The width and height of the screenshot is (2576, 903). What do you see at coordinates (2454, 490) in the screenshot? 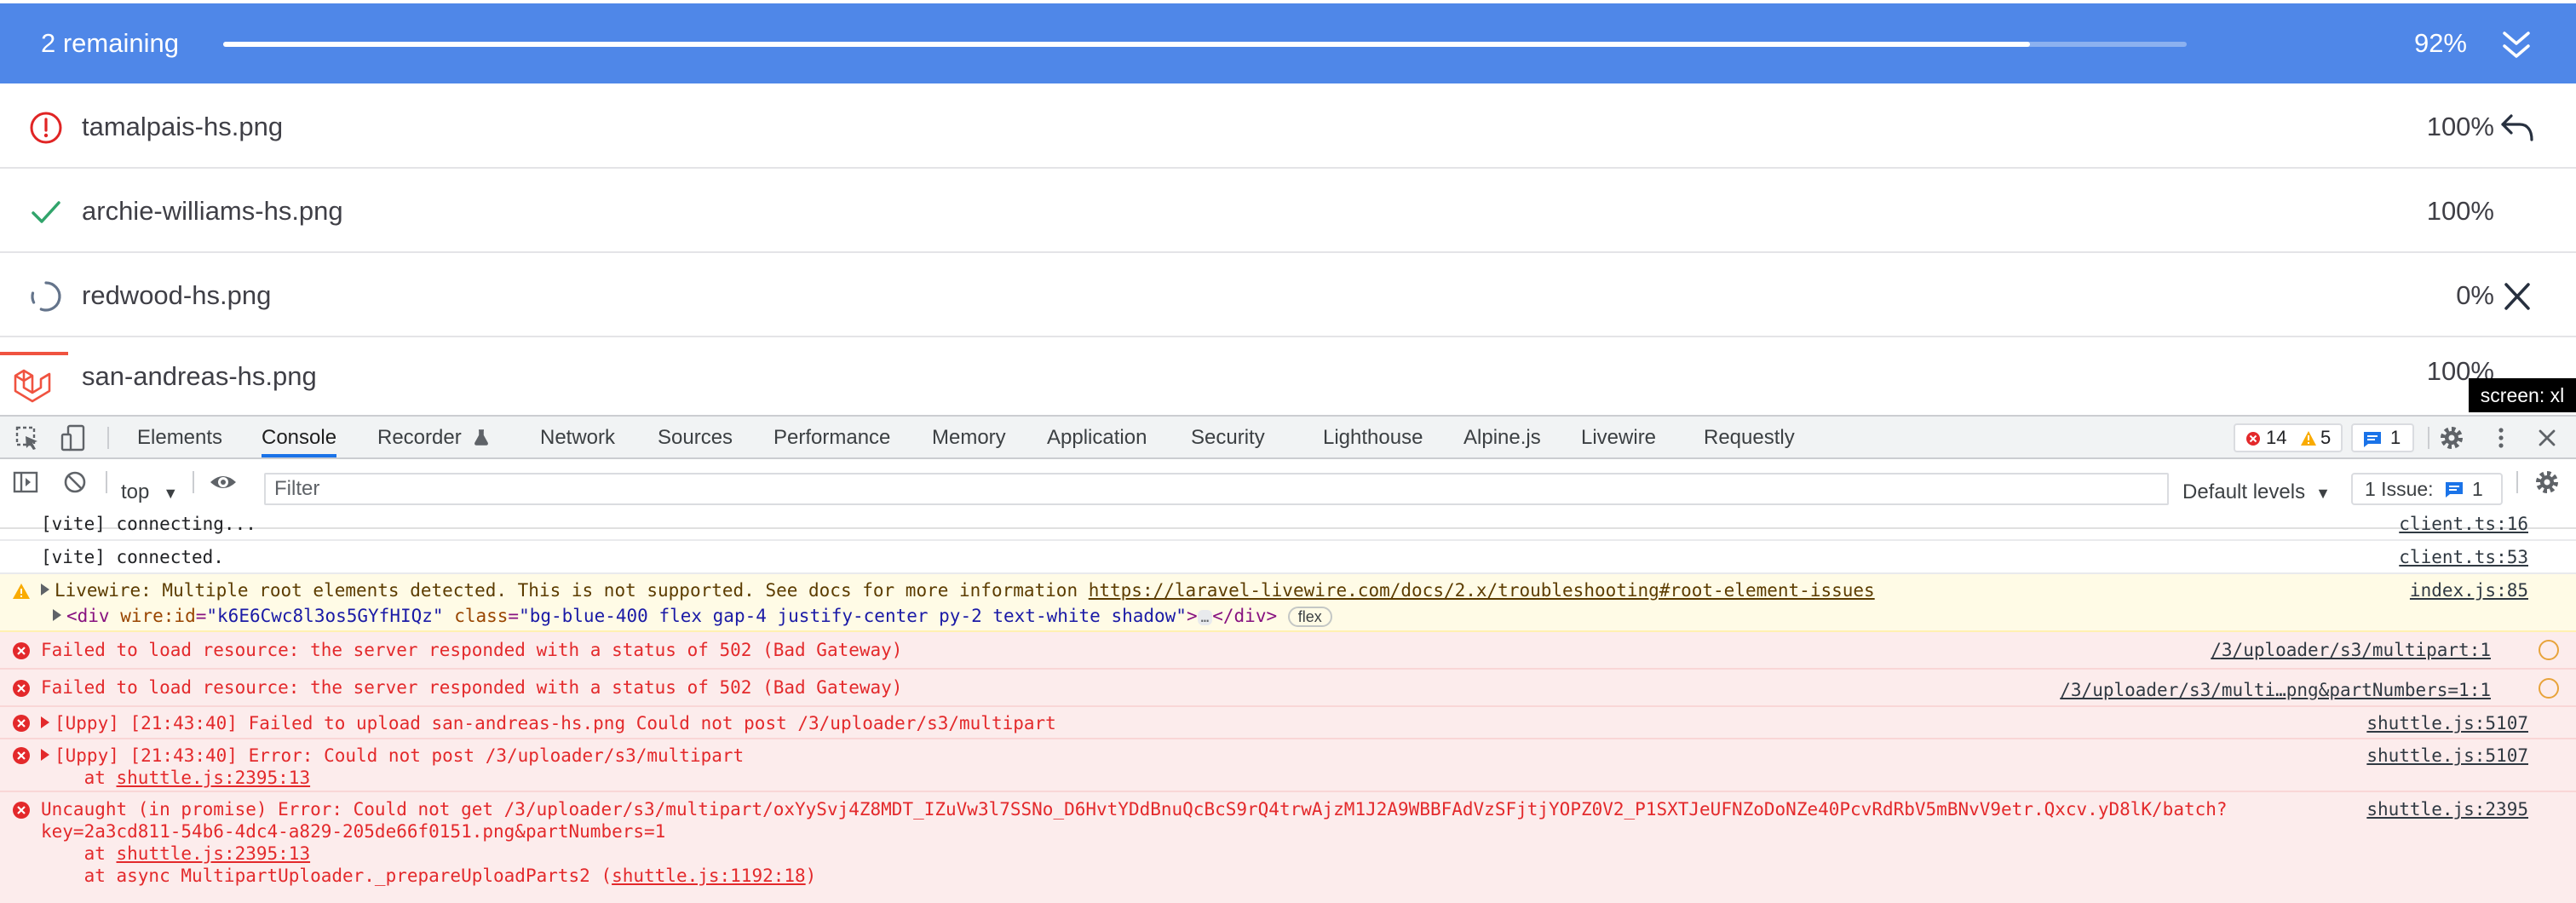
I see `issue-message-icon` at bounding box center [2454, 490].